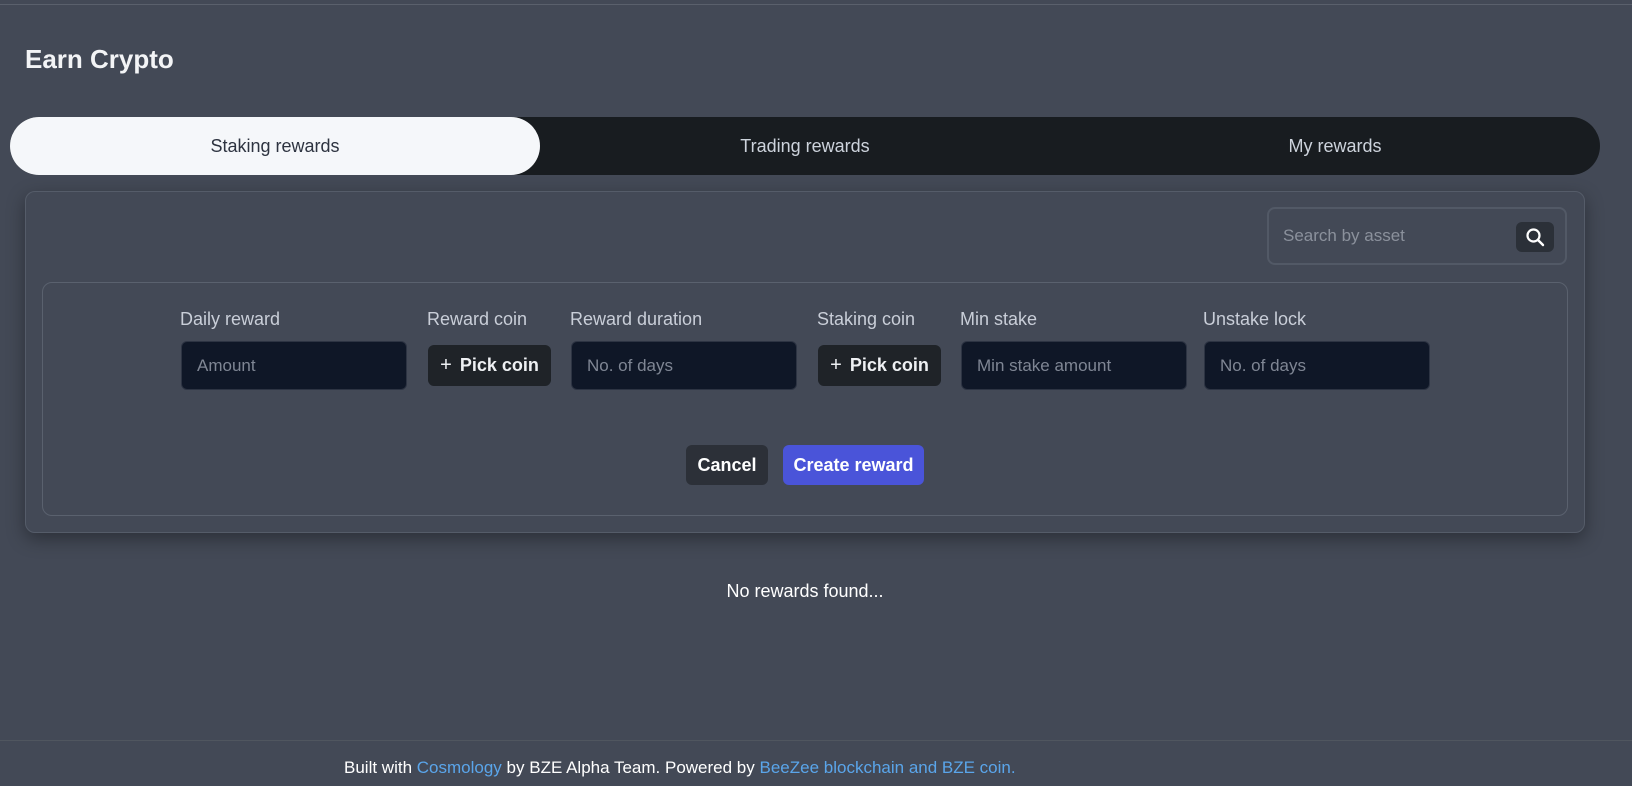 This screenshot has width=1632, height=786. What do you see at coordinates (866, 319) in the screenshot?
I see `staking-coin-label: Staking coin` at bounding box center [866, 319].